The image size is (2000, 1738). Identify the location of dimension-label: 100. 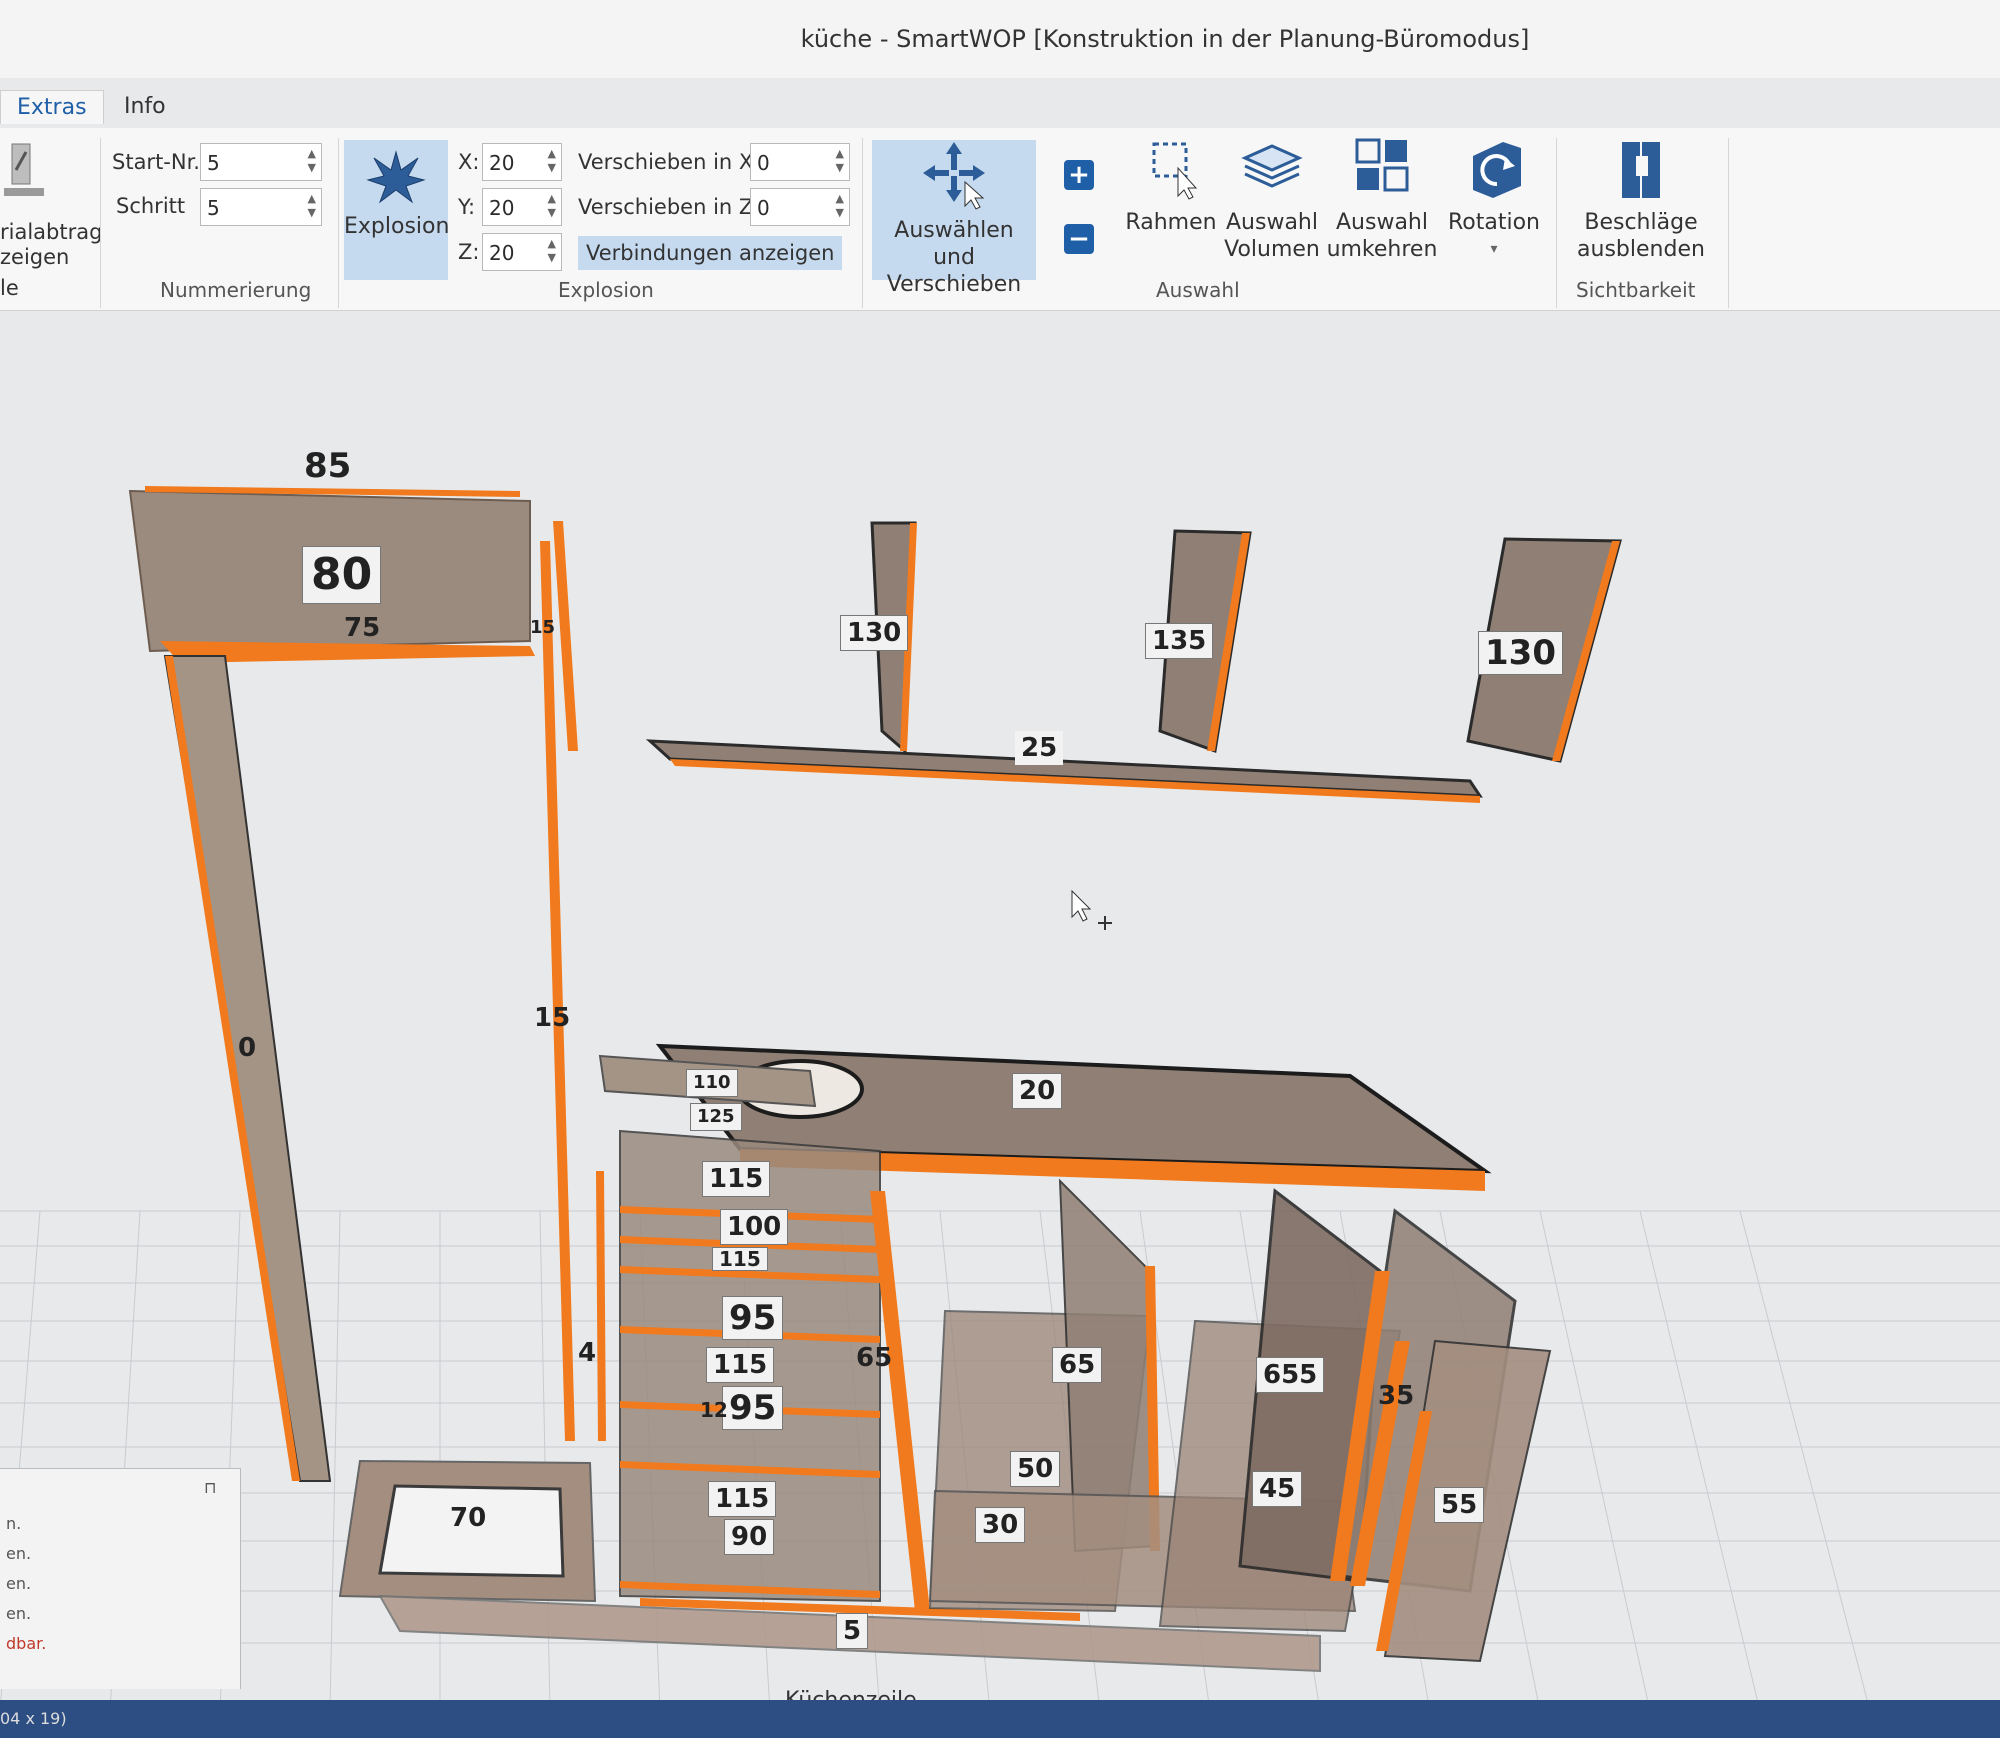
(754, 1227).